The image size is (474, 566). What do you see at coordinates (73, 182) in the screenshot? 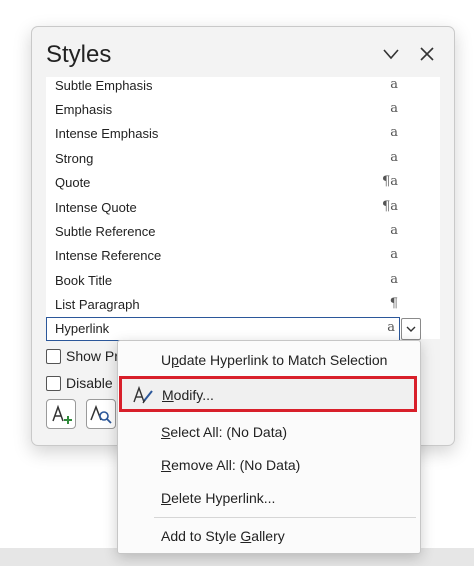
I see `style-name: Quote` at bounding box center [73, 182].